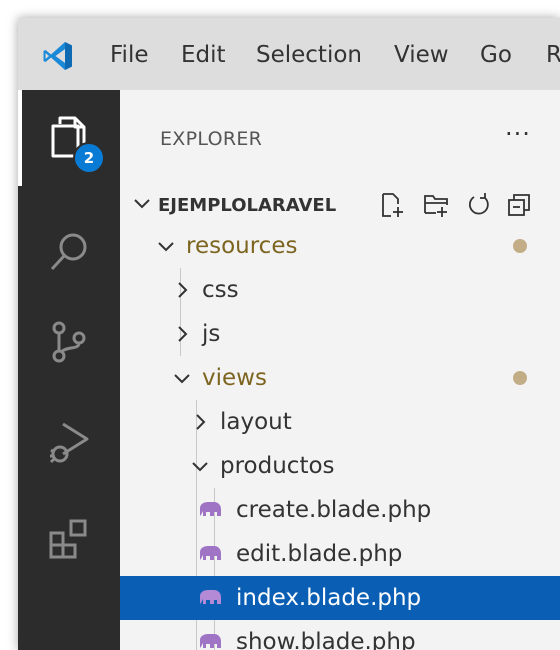 The width and height of the screenshot is (560, 650). What do you see at coordinates (309, 55) in the screenshot?
I see `menu-selection: Selection` at bounding box center [309, 55].